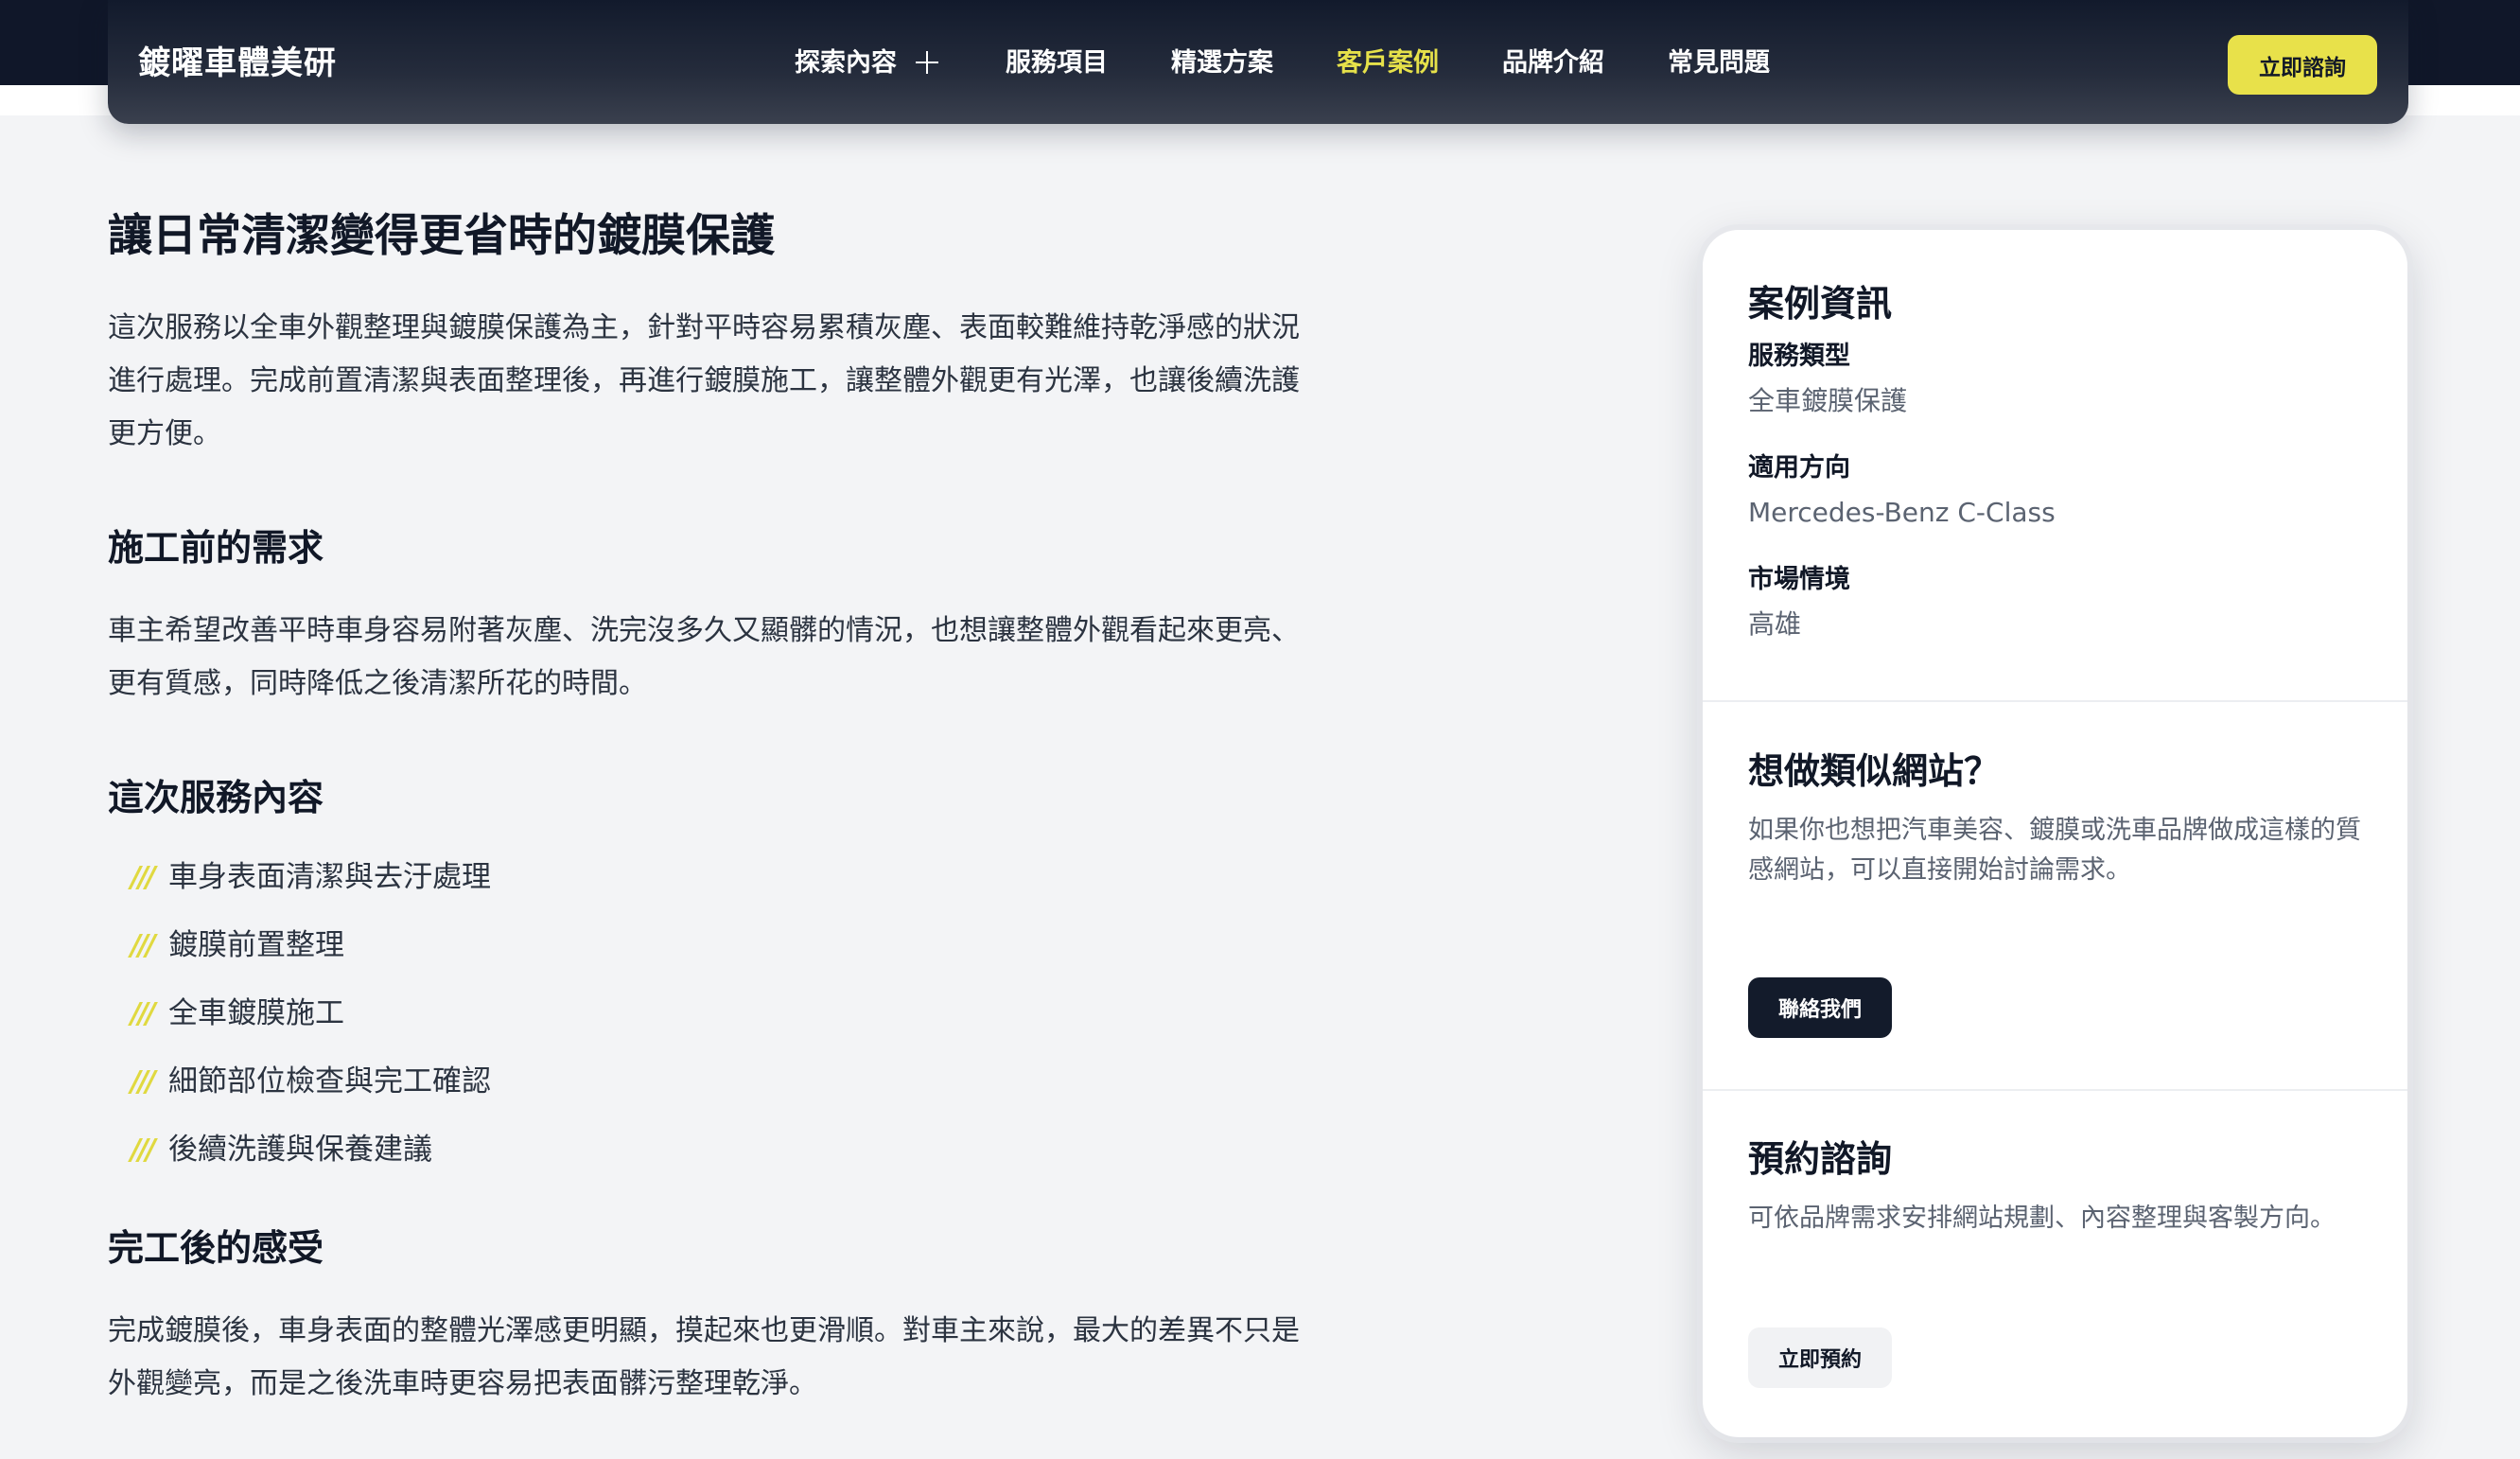  I want to click on list-item: ///車身表面清潔與去汙處理, so click(704, 877).